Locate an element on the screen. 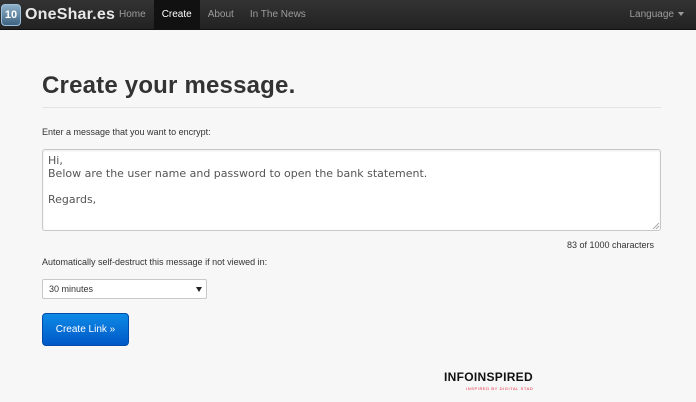 The width and height of the screenshot is (696, 402). caret-down-icon is located at coordinates (681, 14).